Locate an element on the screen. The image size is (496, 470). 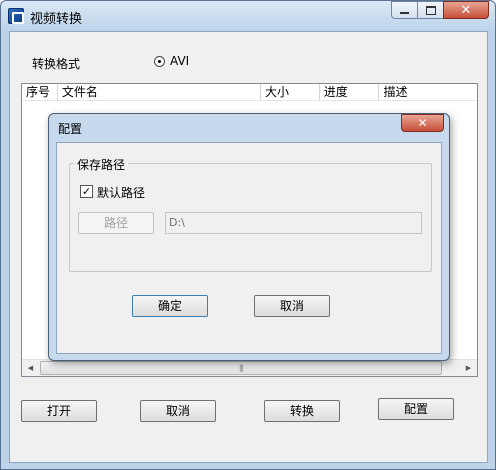
column-header-description: 描述 is located at coordinates (428, 92).